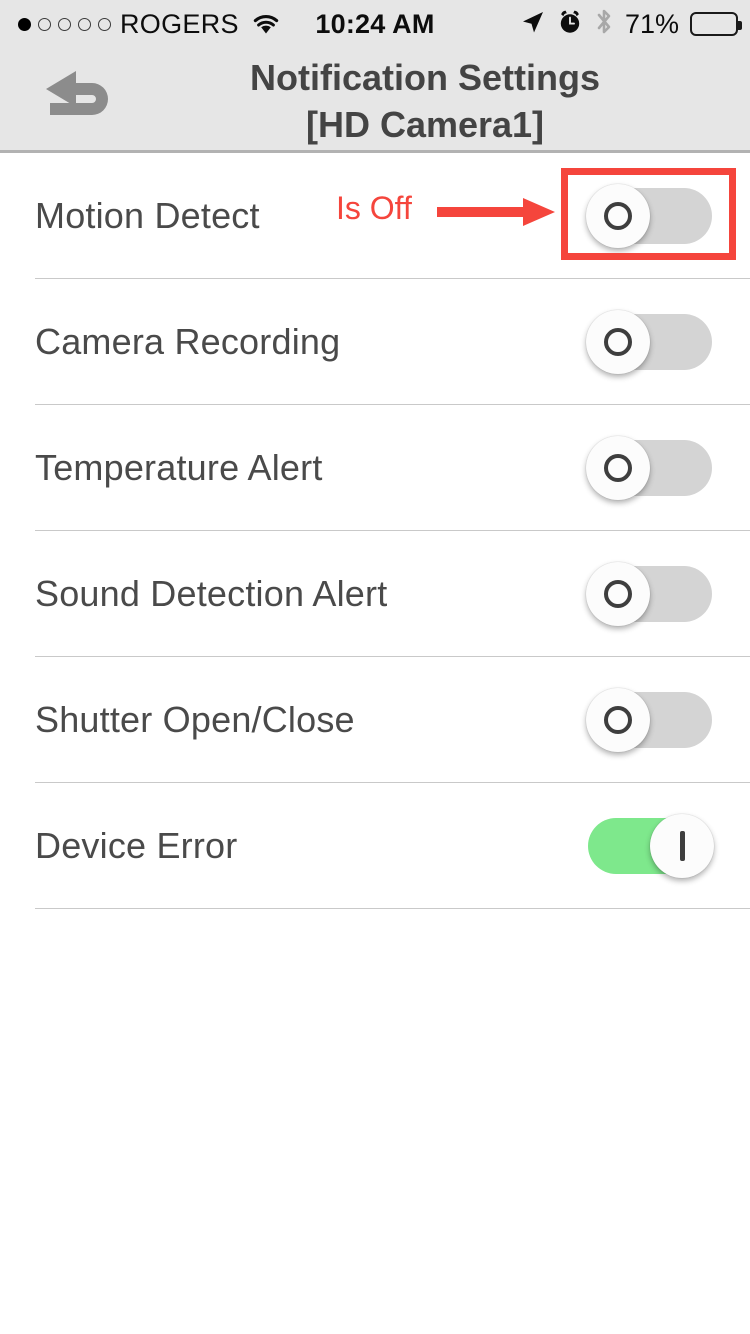 This screenshot has height=1334, width=750. What do you see at coordinates (375, 24) in the screenshot?
I see `status-bar: ROGERS 10:24 AM 71%` at bounding box center [375, 24].